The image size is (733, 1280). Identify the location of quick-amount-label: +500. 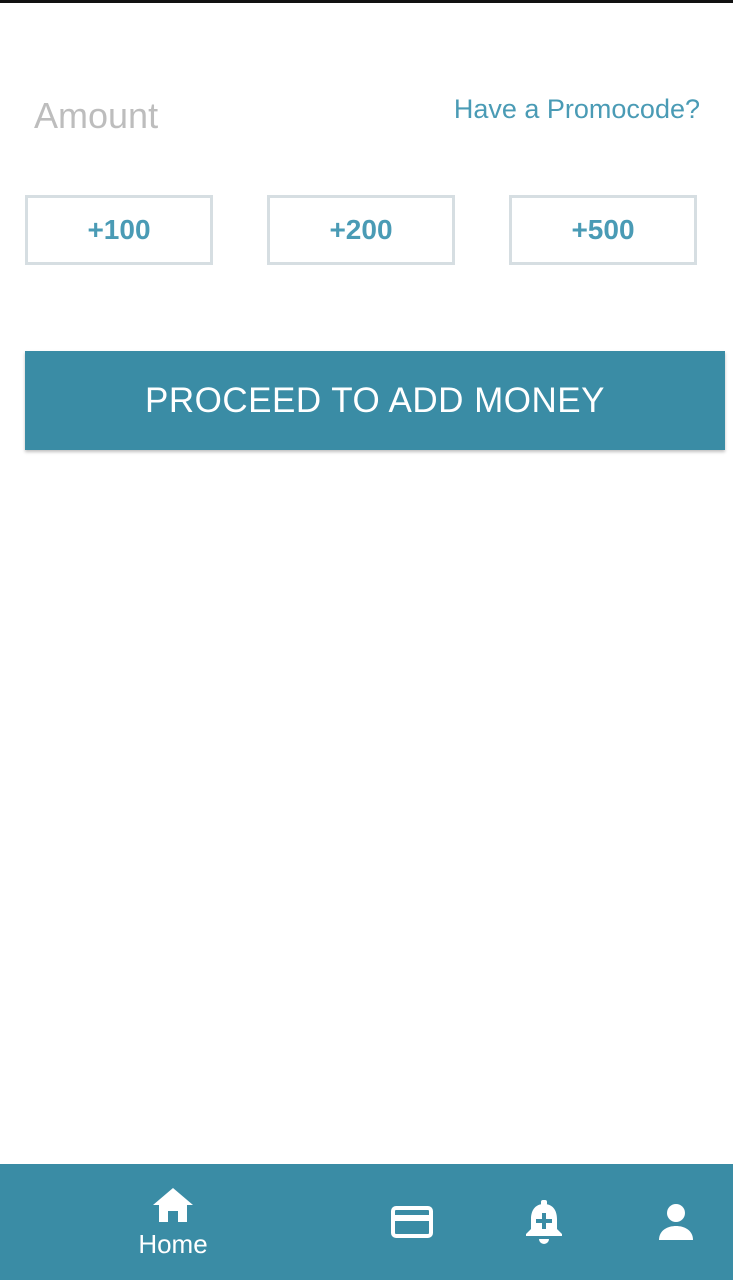
(603, 229).